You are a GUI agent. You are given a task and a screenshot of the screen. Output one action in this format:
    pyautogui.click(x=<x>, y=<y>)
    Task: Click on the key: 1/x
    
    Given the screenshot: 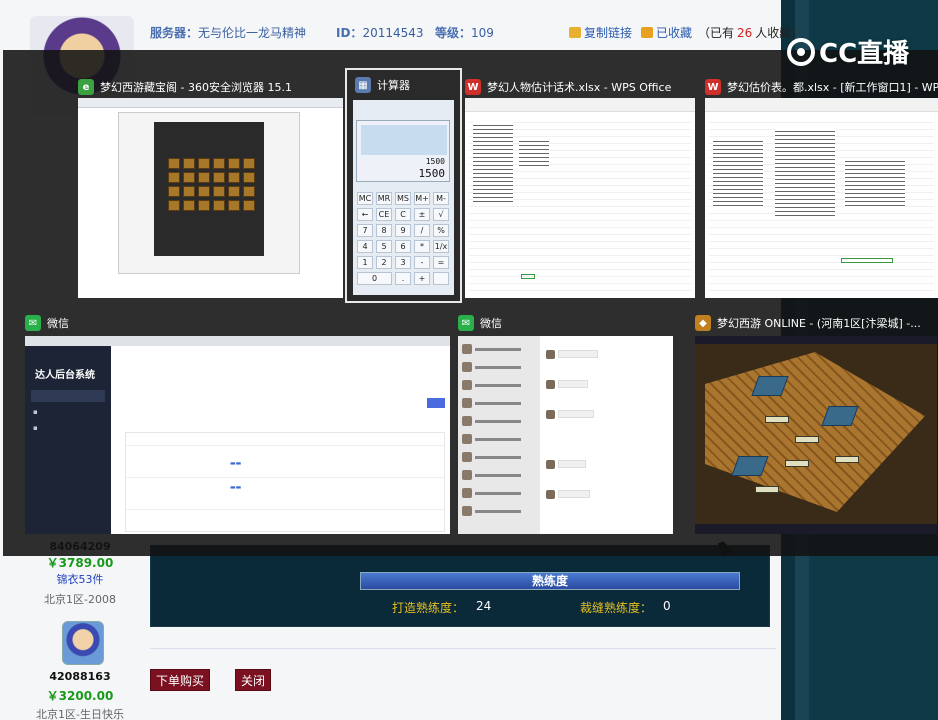 What is the action you would take?
    pyautogui.click(x=441, y=246)
    